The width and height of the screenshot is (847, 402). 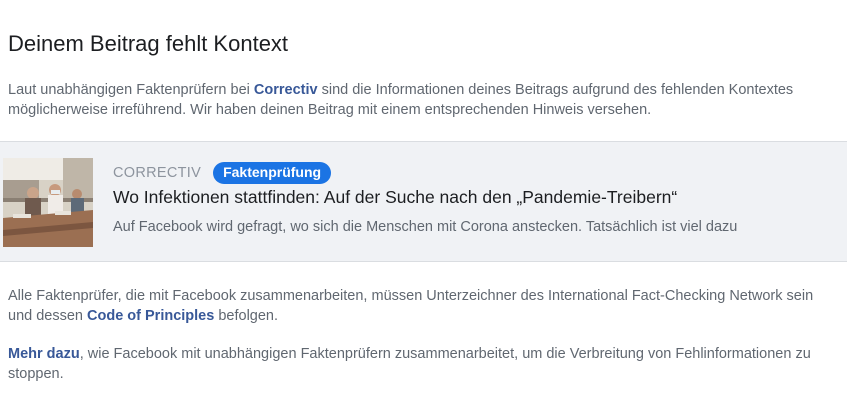 I want to click on fact-check-badge: Faktenprüfung, so click(x=272, y=173).